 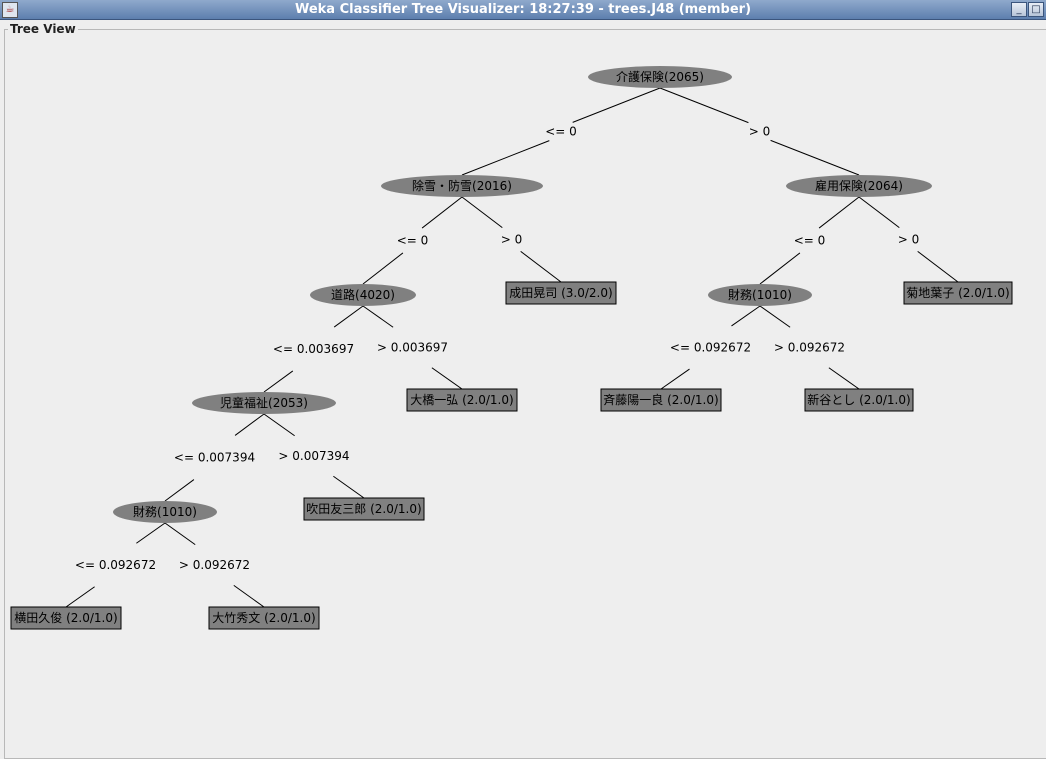 I want to click on node-label: 大竹秀文 (2.0/1.0), so click(x=263, y=617).